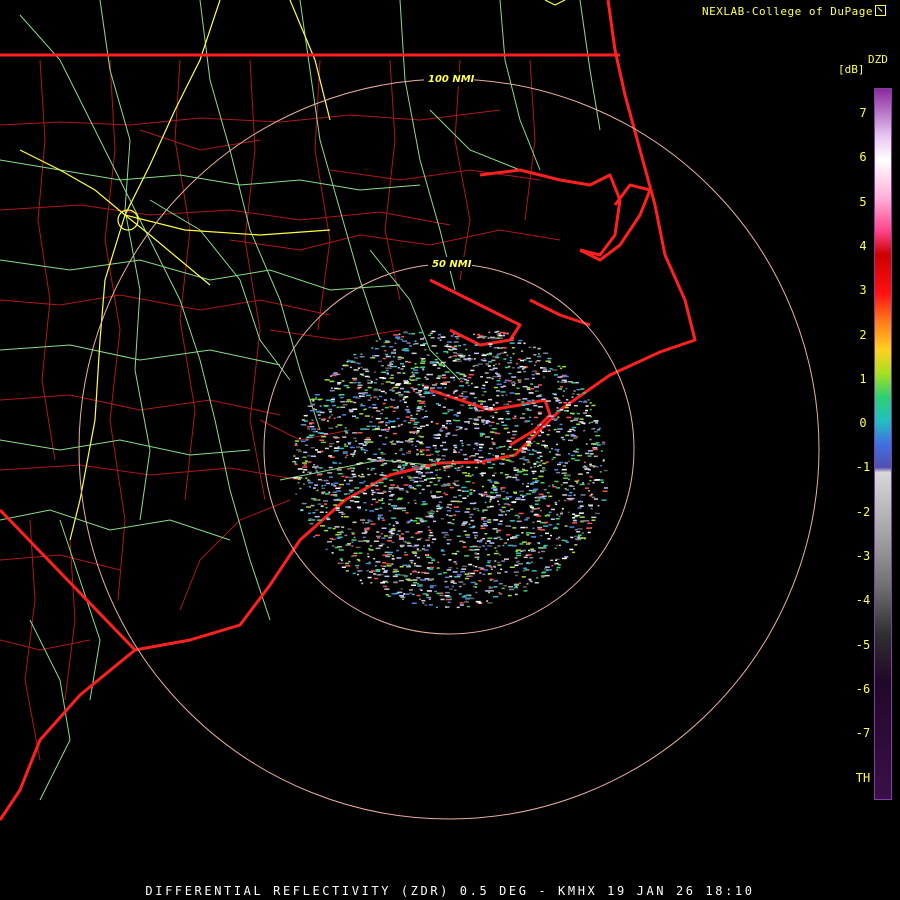  Describe the element at coordinates (863, 644) in the screenshot. I see `colorbar-tick: -5` at that location.